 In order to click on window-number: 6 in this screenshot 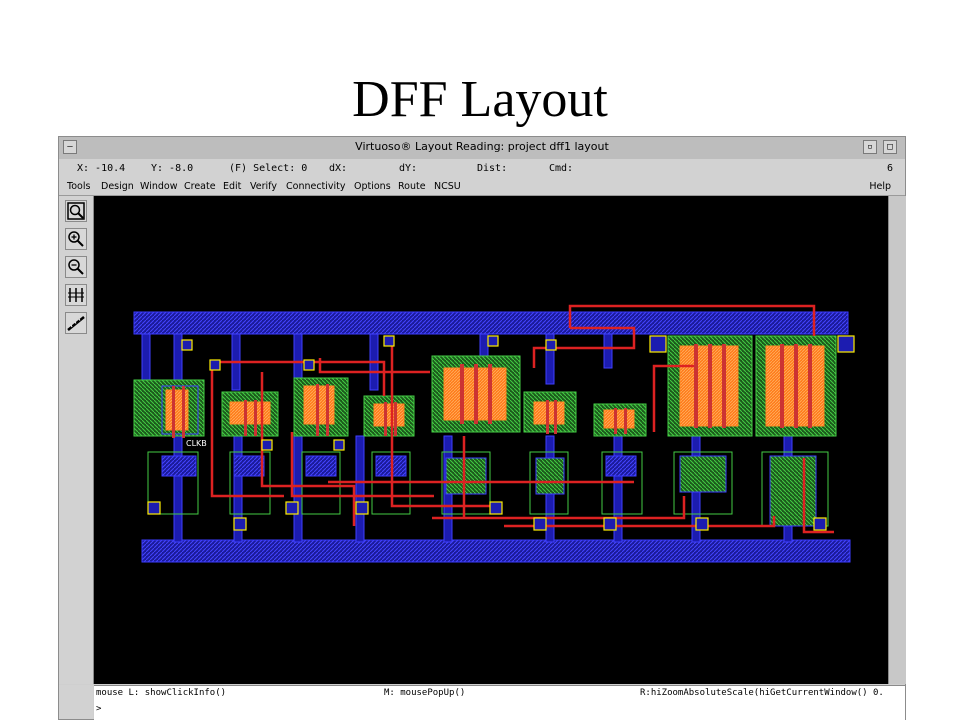, I will do `click(889, 168)`.